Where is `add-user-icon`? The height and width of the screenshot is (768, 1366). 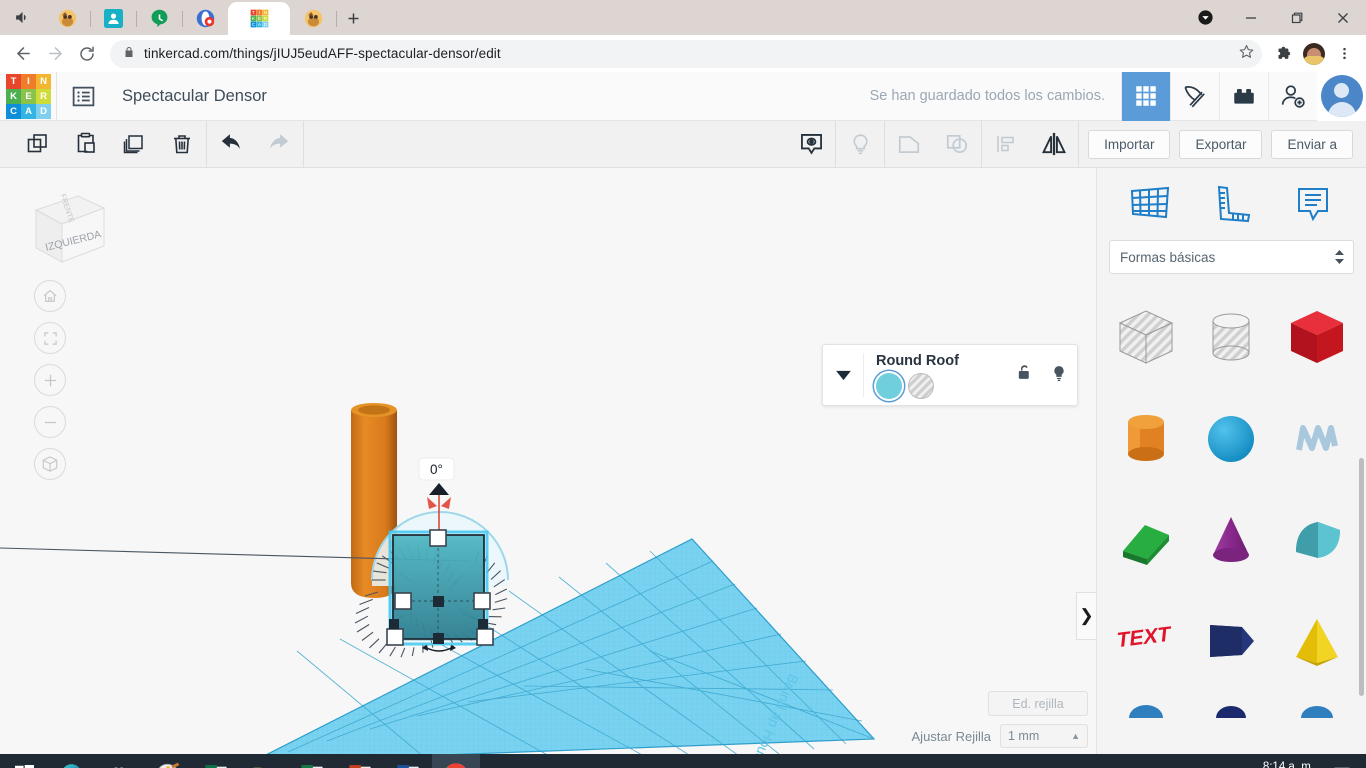
add-user-icon is located at coordinates (1292, 96).